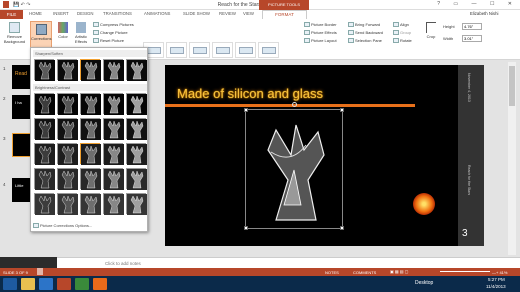  Describe the element at coordinates (113, 25) in the screenshot. I see `compress-pictures-button: Compress Pictures` at that location.